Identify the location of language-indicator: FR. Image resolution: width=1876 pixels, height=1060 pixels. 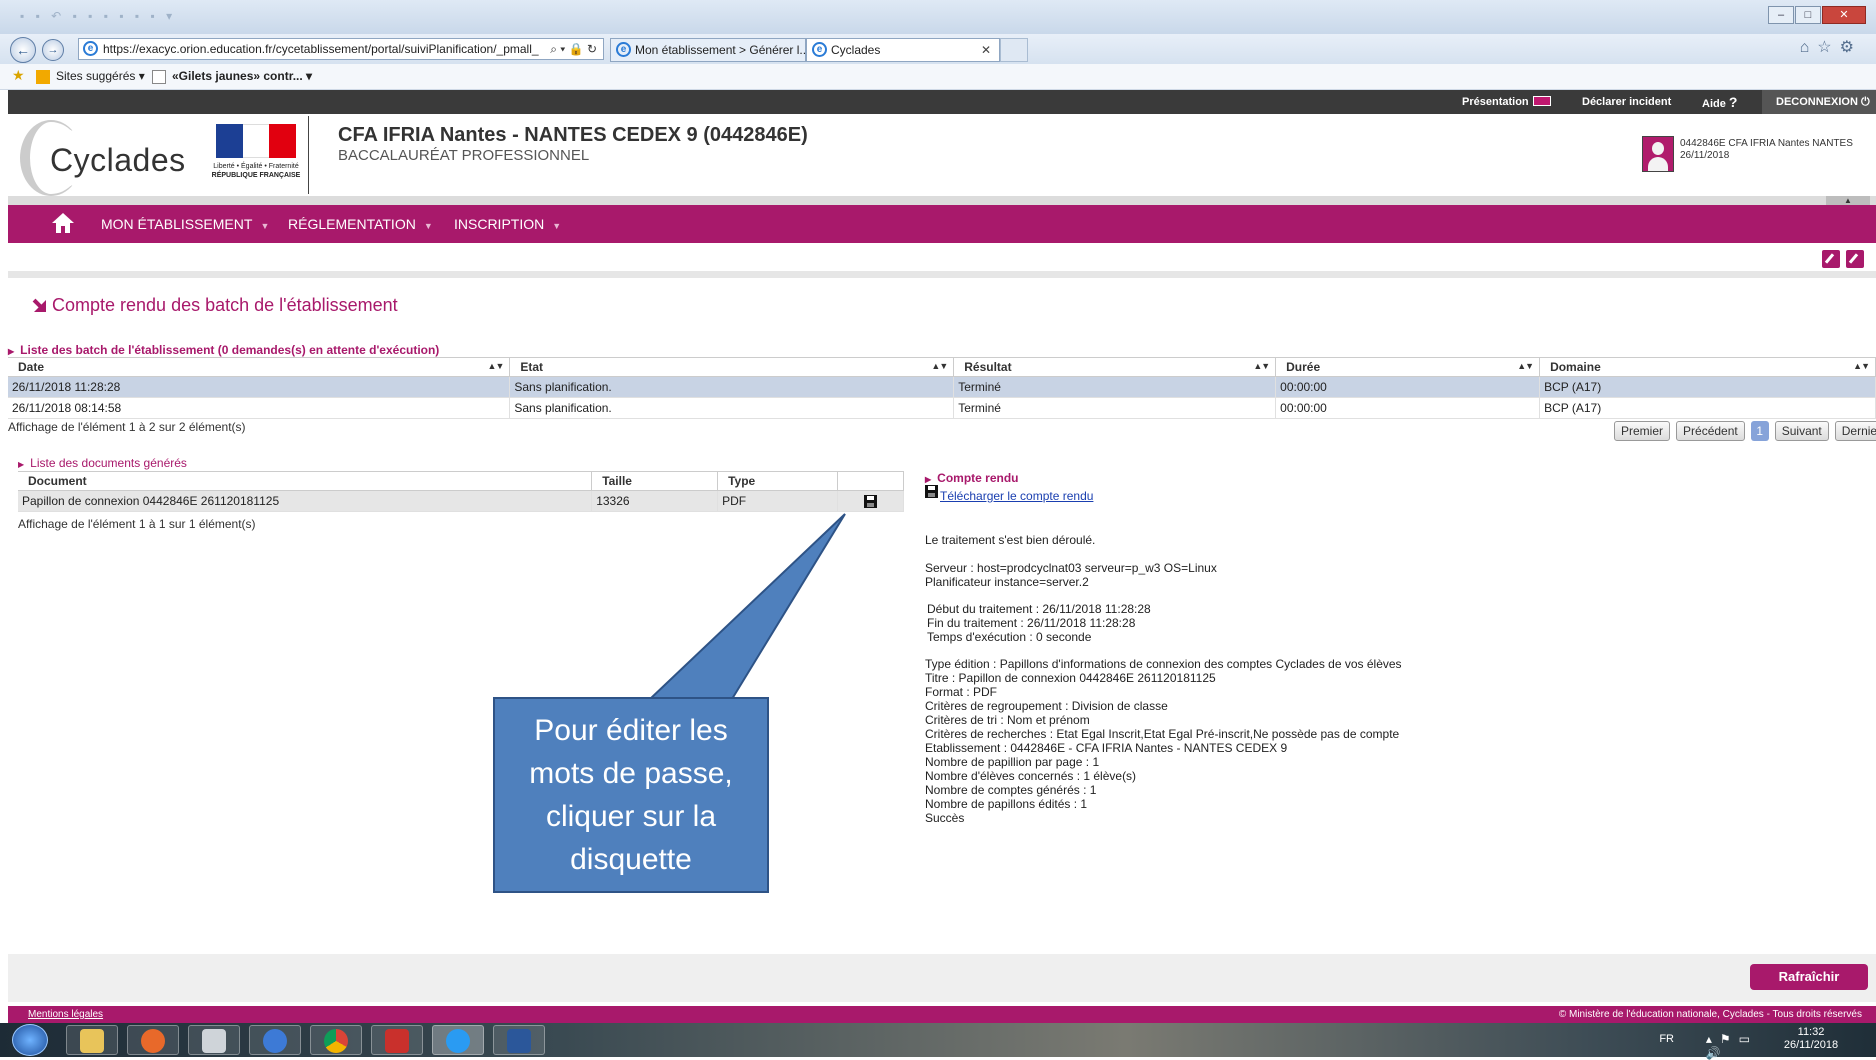
(1666, 1039).